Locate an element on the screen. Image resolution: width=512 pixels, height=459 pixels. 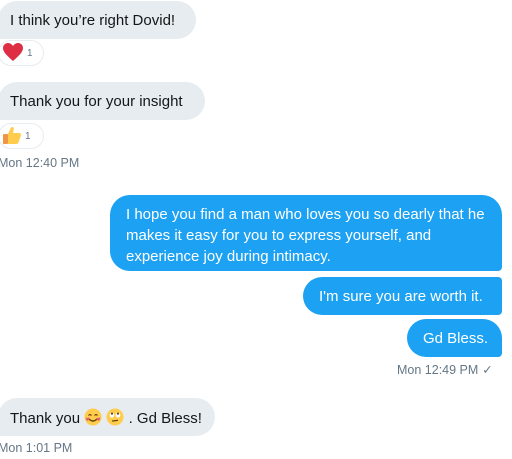
outgoing-message: I'm sure you are worth it. is located at coordinates (402, 296).